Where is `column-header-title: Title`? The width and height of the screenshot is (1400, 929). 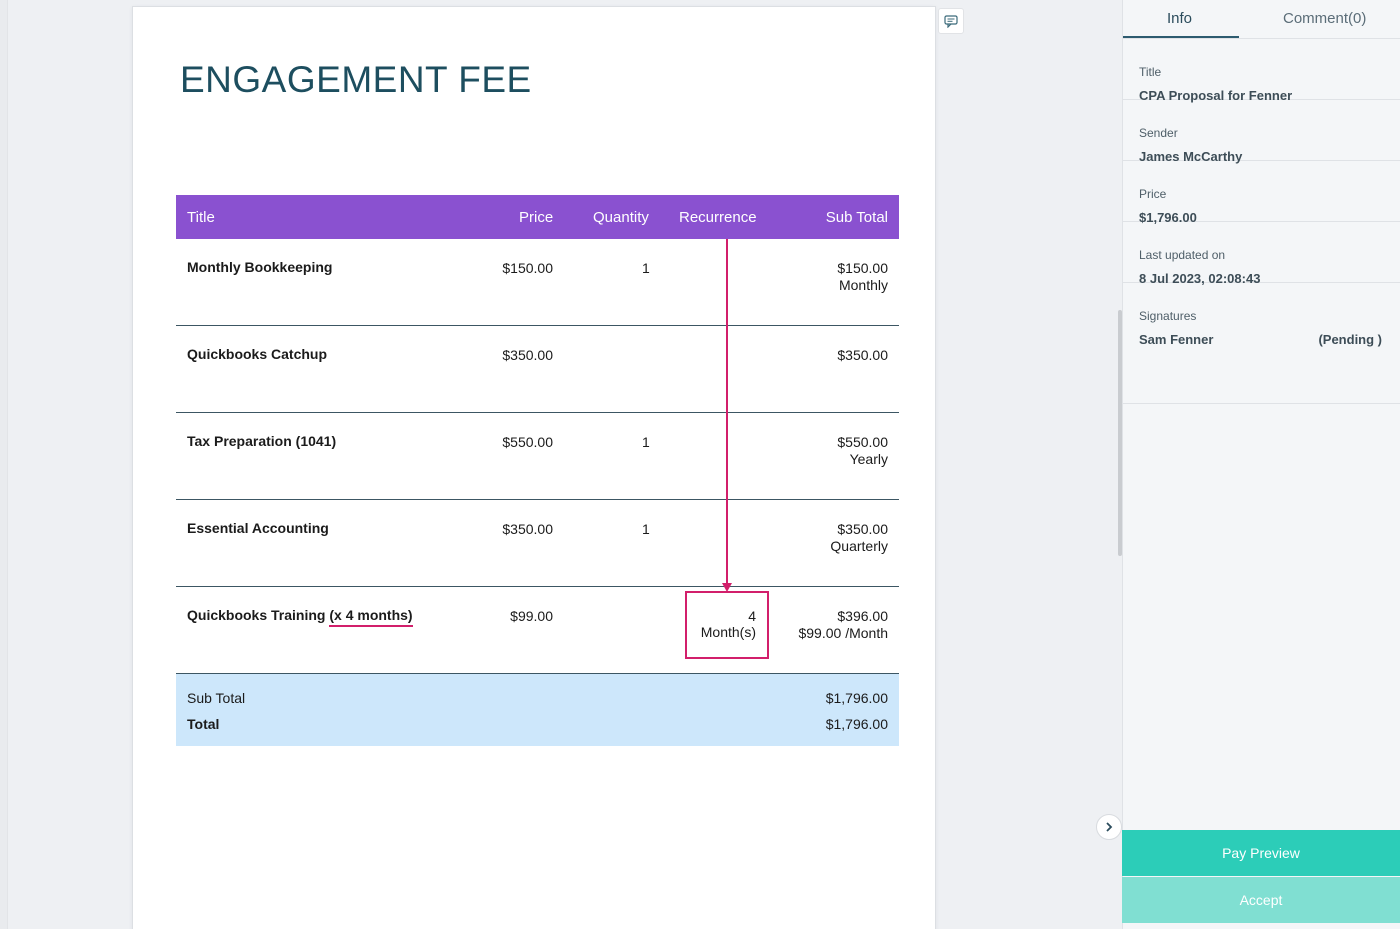 column-header-title: Title is located at coordinates (201, 217).